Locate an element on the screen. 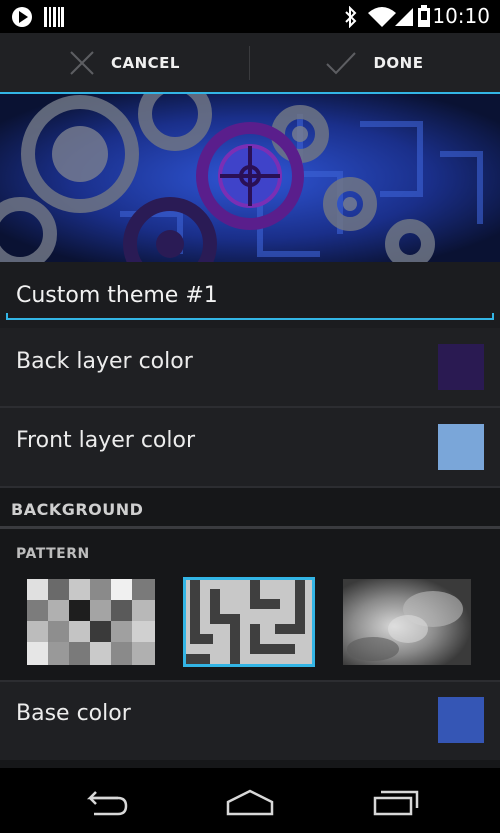  battery-icon is located at coordinates (424, 16).